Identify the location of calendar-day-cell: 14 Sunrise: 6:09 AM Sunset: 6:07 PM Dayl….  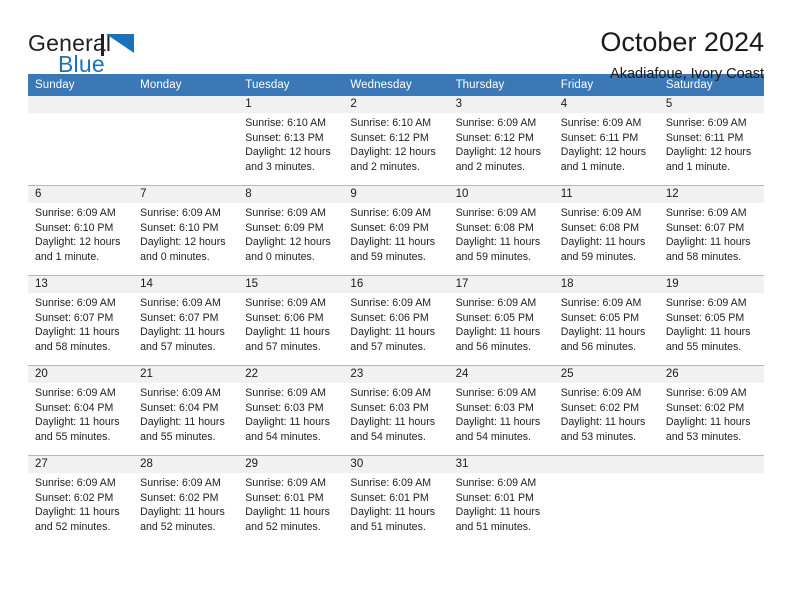
(186, 320).